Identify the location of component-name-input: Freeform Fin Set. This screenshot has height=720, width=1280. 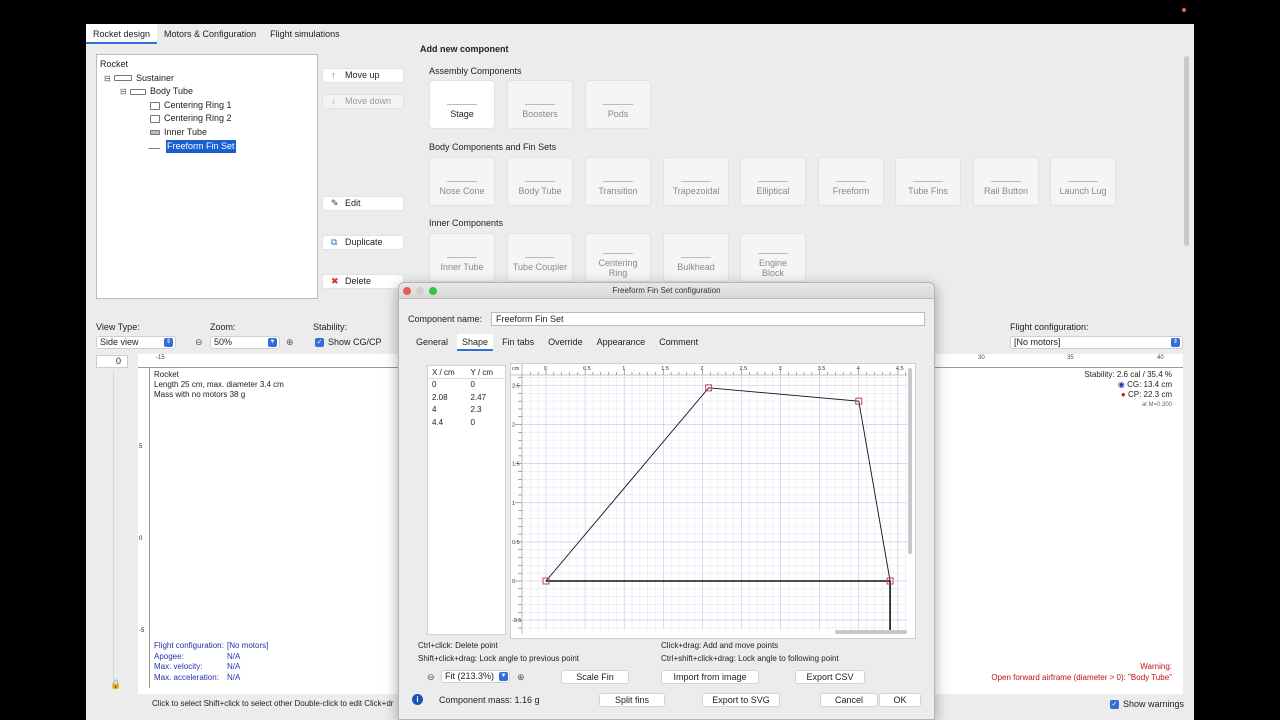
(708, 319).